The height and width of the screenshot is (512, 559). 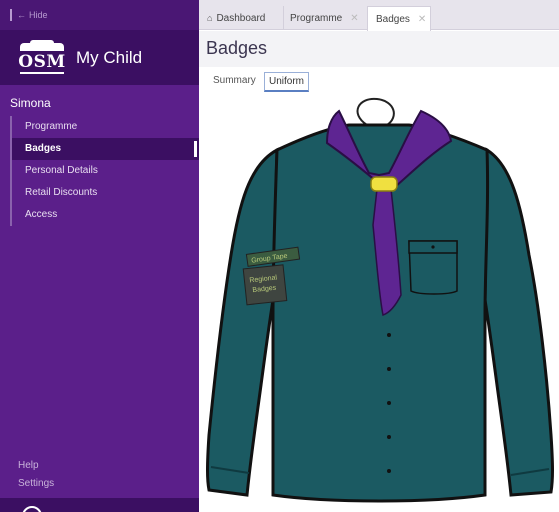 I want to click on arrow-left-icon: ←, so click(x=21, y=15).